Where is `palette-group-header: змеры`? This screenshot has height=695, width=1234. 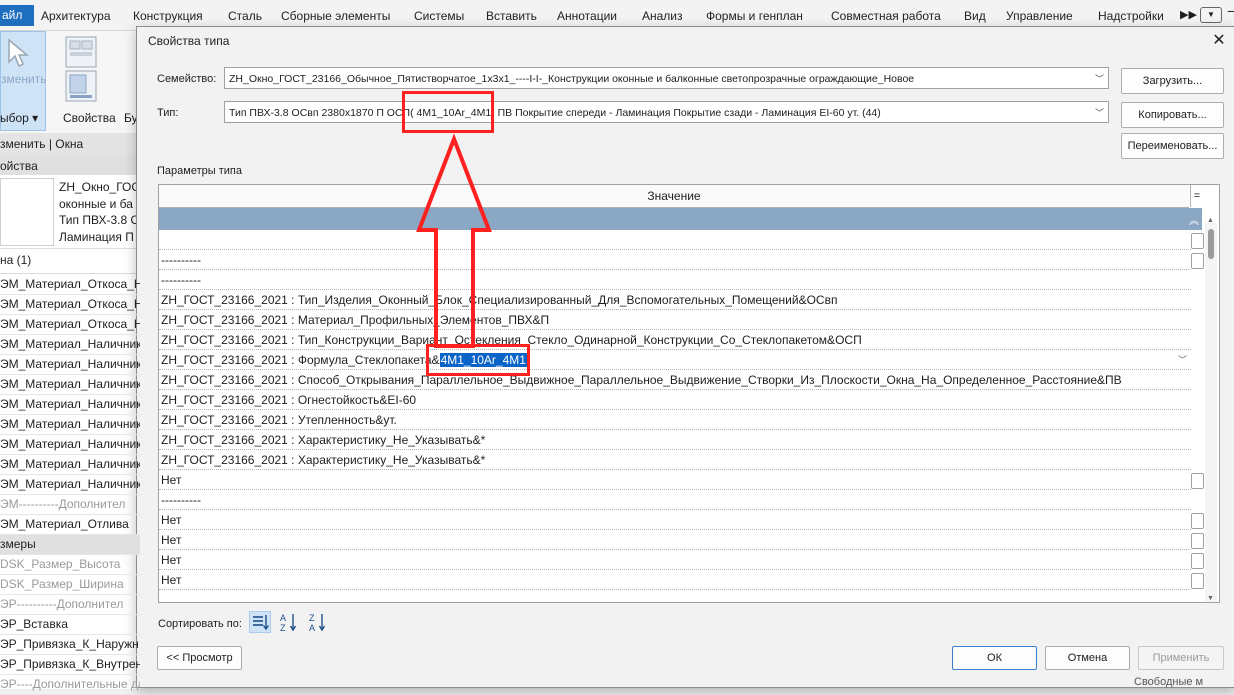 palette-group-header: змеры is located at coordinates (70, 545).